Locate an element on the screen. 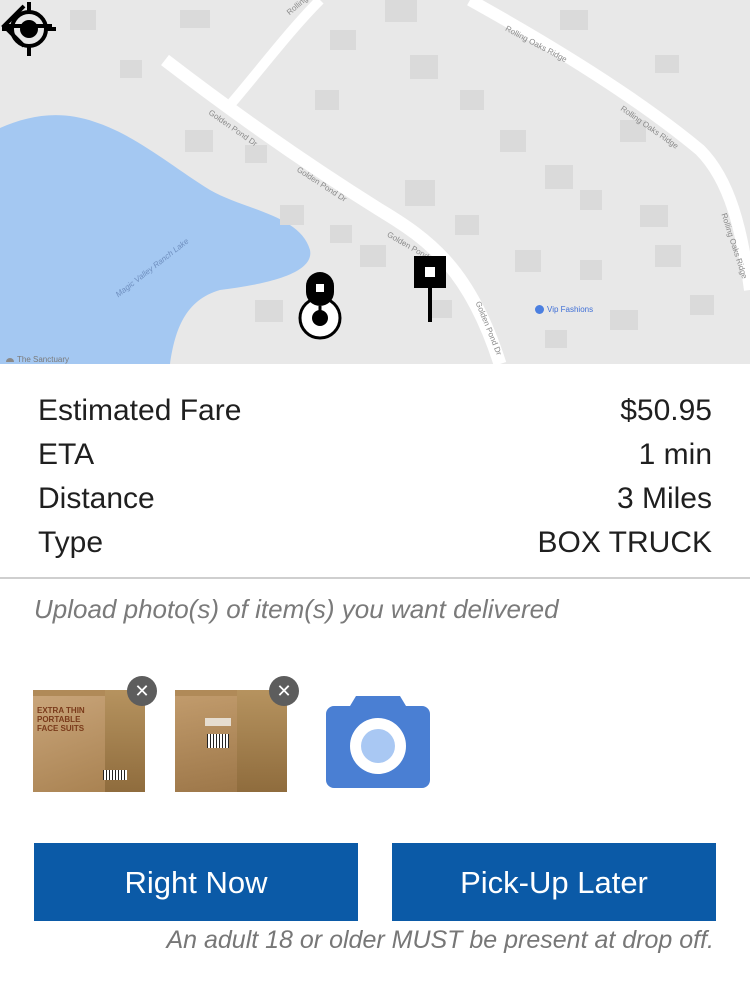 Image resolution: width=750 pixels, height=1000 pixels. uploaded-photo-1: EXTRA THIN PORTABLE FACE SUITS is located at coordinates (89, 741).